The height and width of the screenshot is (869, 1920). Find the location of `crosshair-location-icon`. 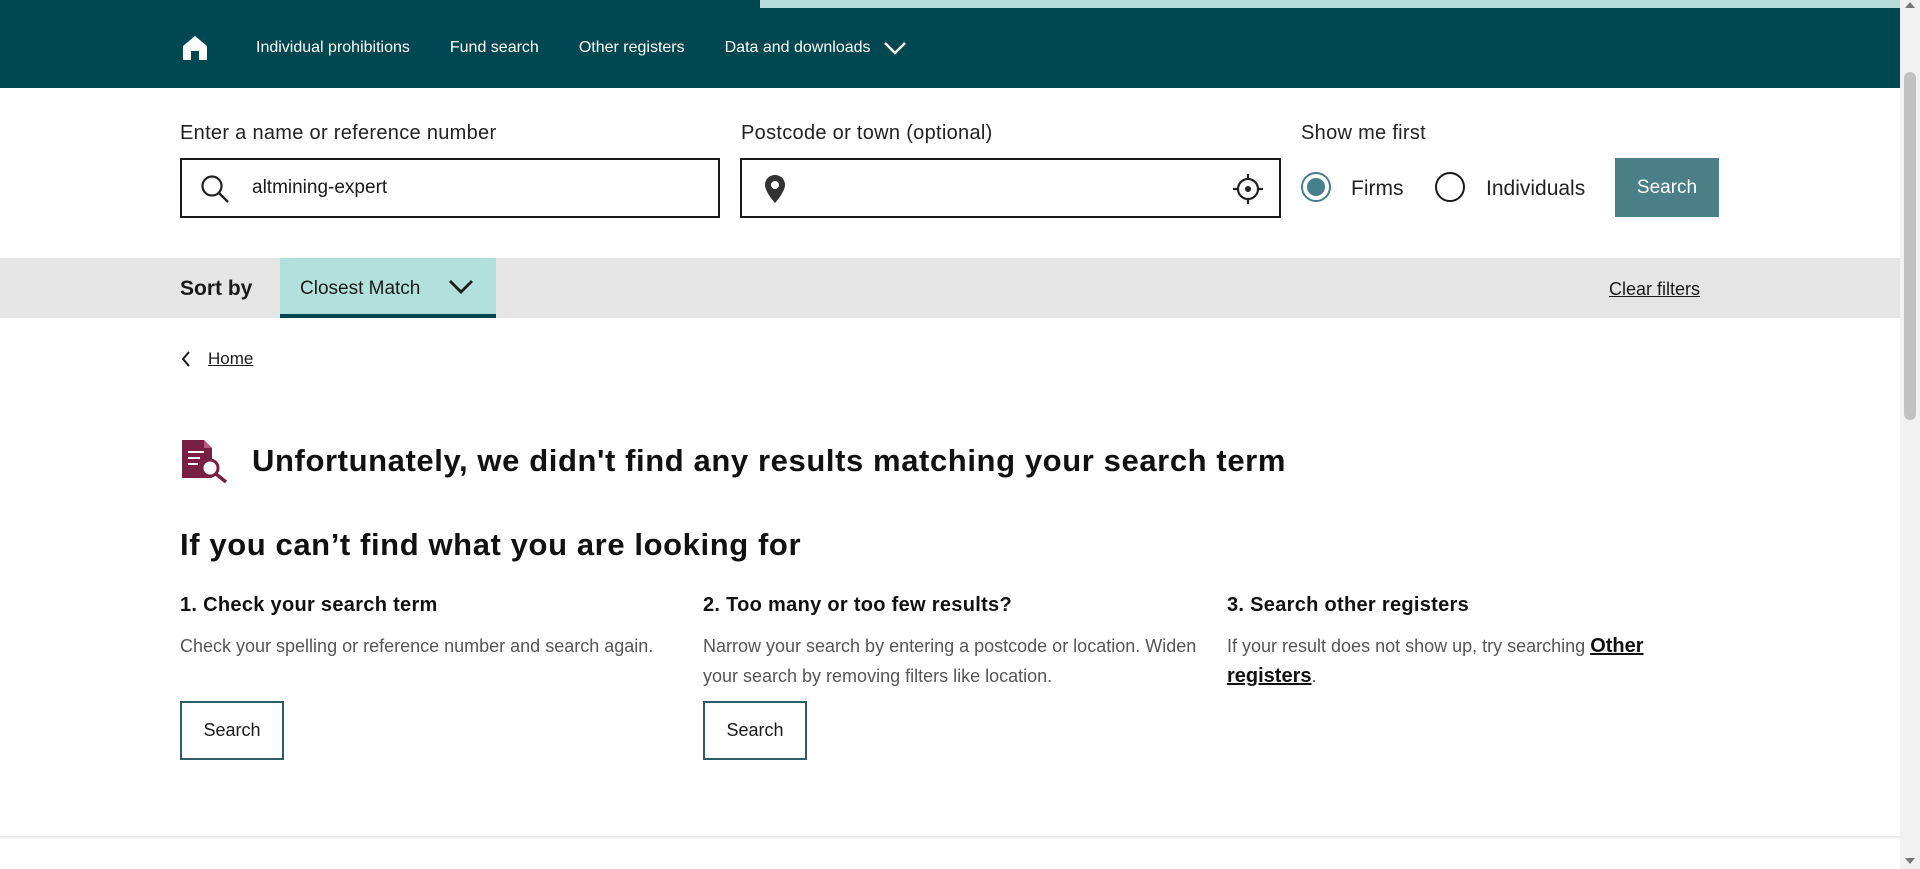

crosshair-location-icon is located at coordinates (1248, 189).